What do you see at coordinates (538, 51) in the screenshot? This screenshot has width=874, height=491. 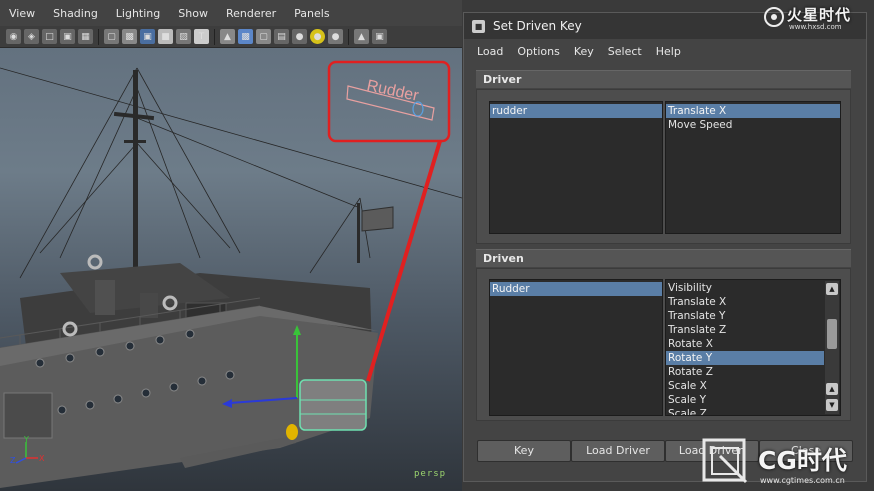 I see `sdk-menu-options: Options` at bounding box center [538, 51].